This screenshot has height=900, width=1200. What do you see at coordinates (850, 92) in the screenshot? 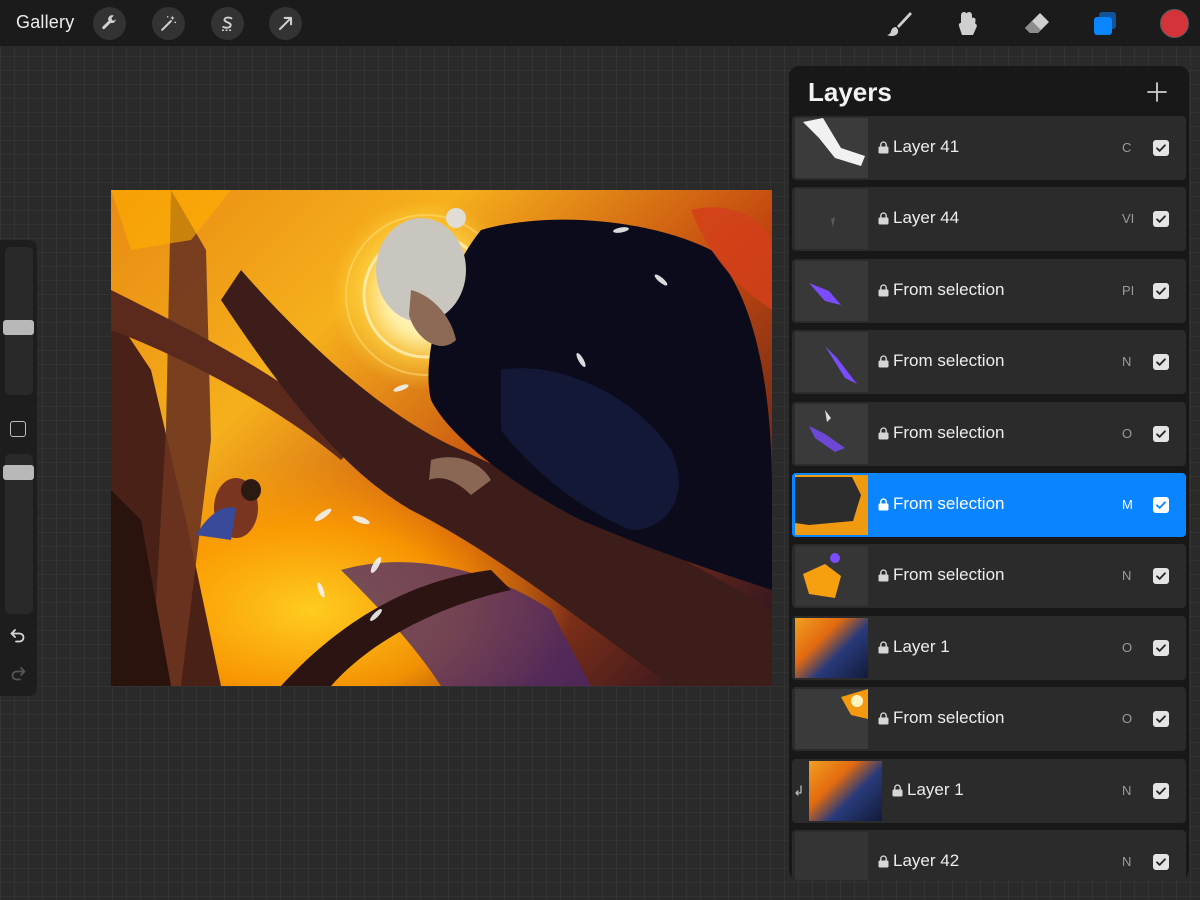
I see `layers-panel-title: Layers` at bounding box center [850, 92].